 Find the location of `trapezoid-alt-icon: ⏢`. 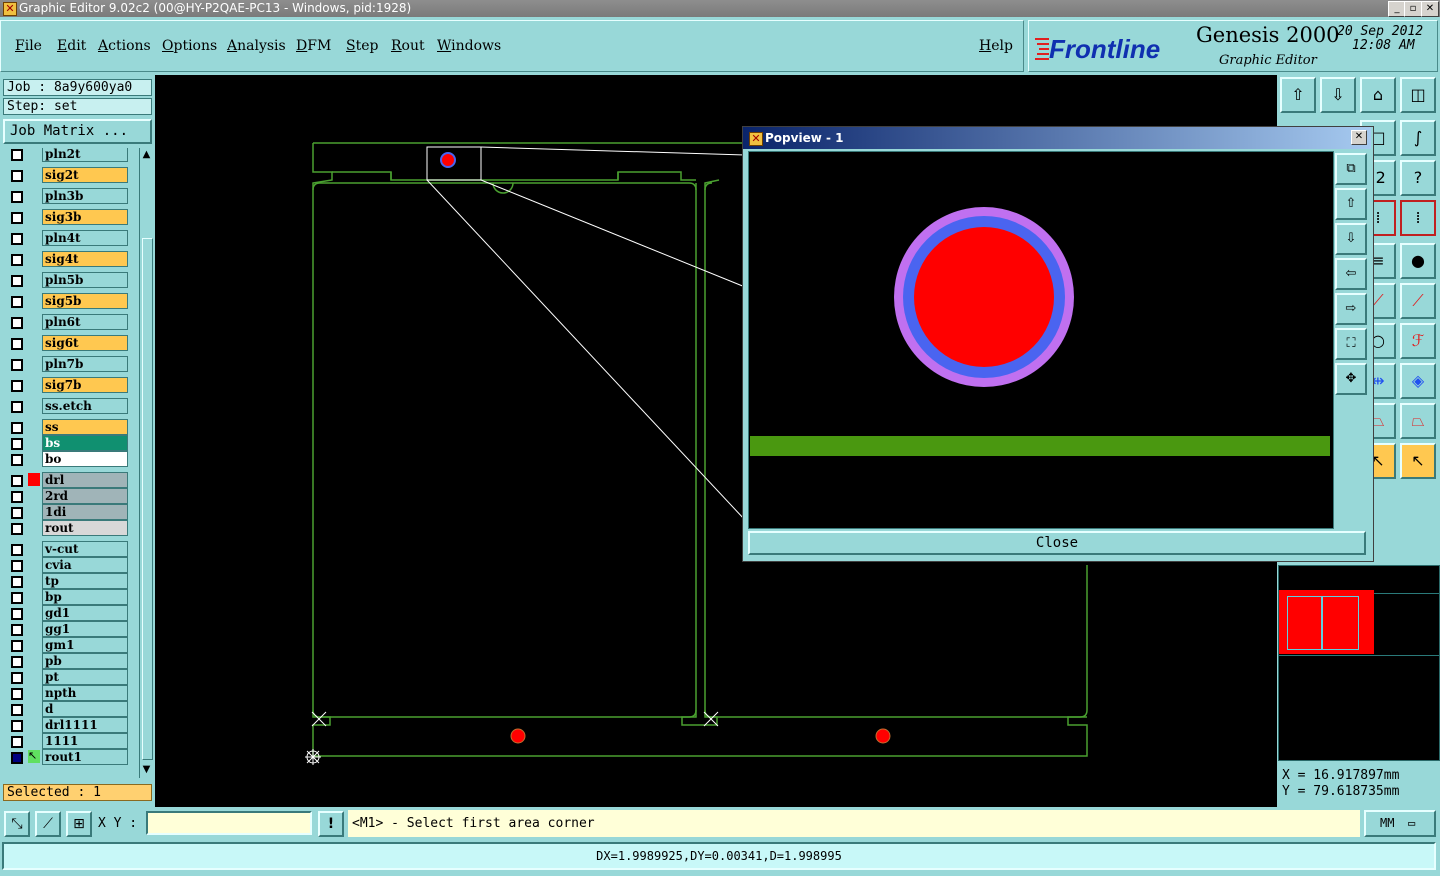

trapezoid-alt-icon: ⏢ is located at coordinates (1418, 421).